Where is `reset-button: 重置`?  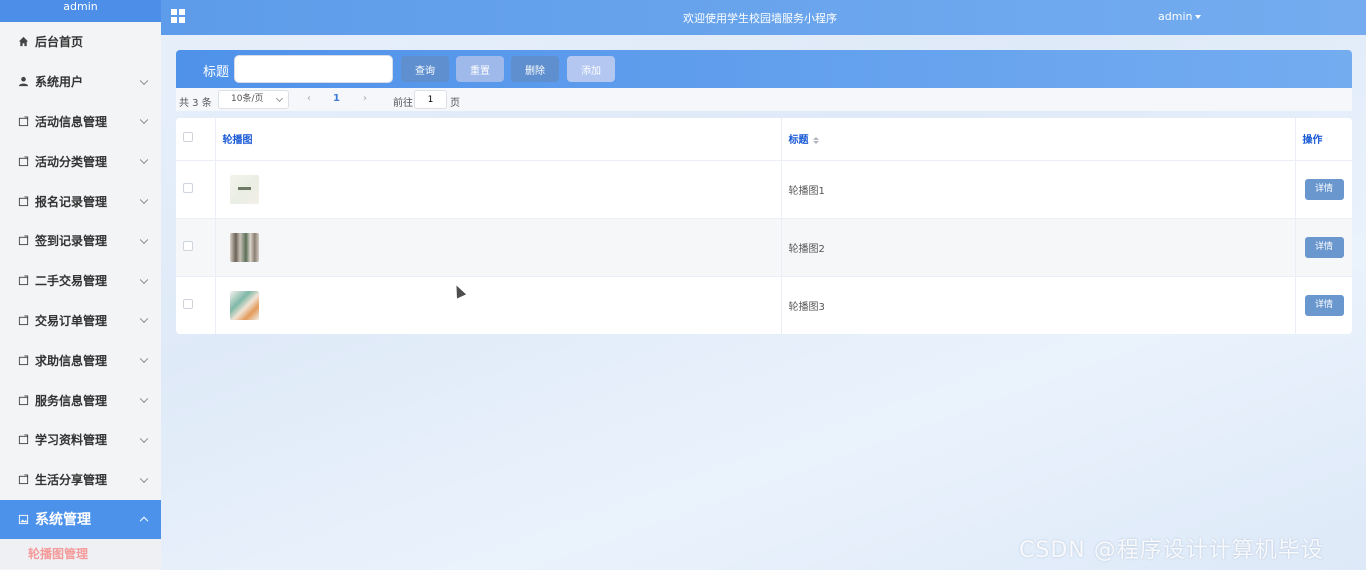 reset-button: 重置 is located at coordinates (480, 69).